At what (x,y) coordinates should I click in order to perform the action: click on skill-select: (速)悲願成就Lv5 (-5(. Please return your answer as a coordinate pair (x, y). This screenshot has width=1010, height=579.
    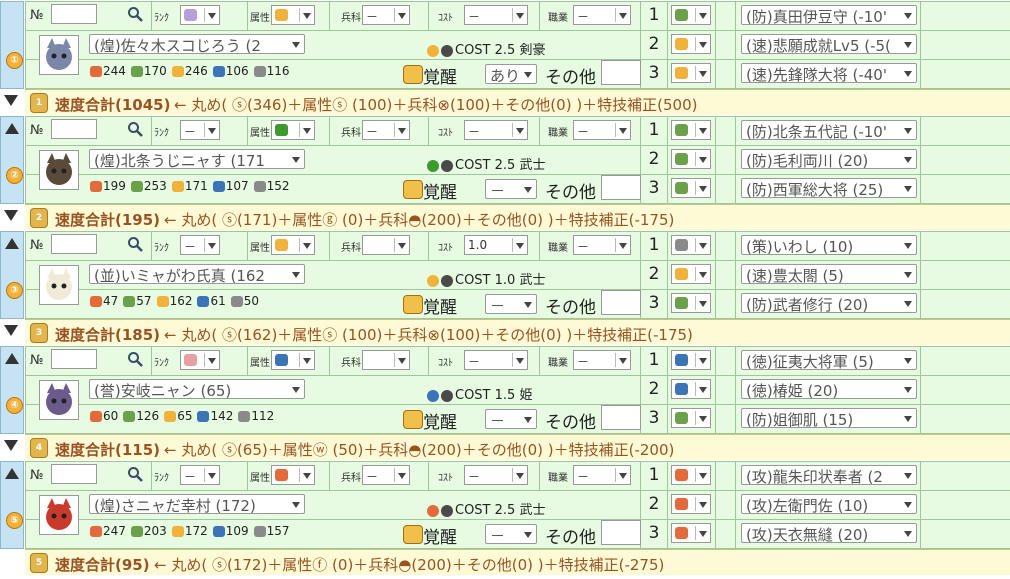
    Looking at the image, I should click on (829, 44).